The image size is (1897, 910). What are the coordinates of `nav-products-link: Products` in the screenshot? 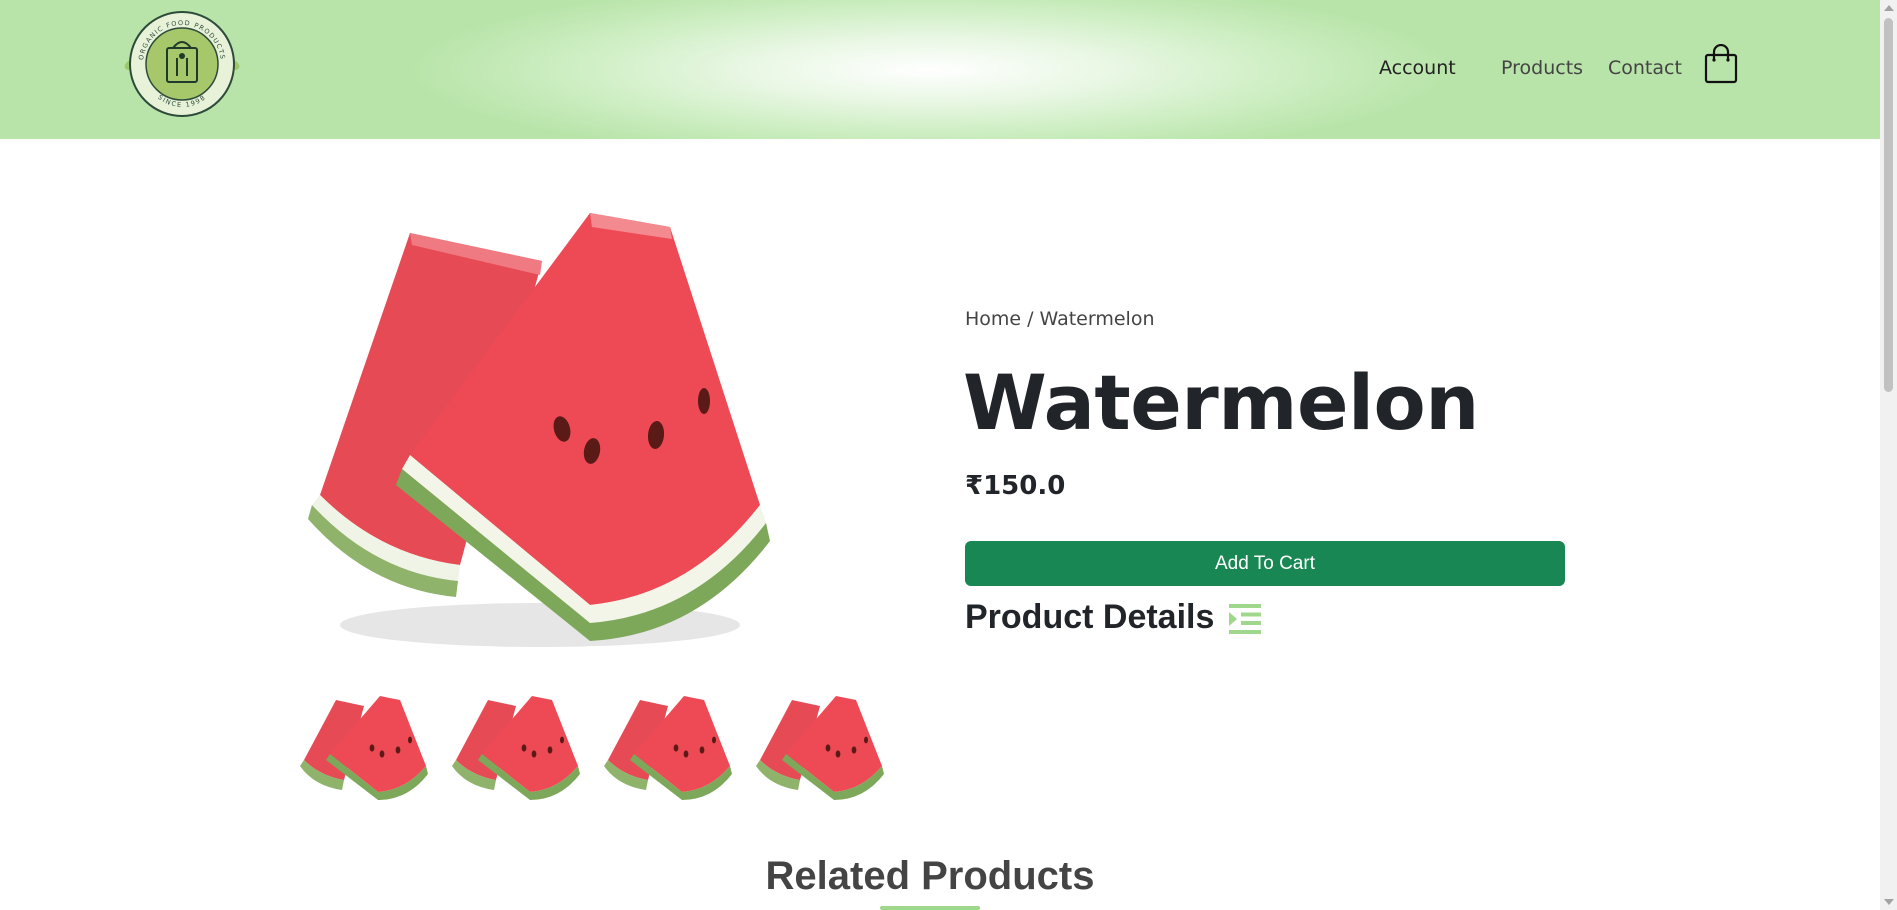 It's located at (1542, 68).